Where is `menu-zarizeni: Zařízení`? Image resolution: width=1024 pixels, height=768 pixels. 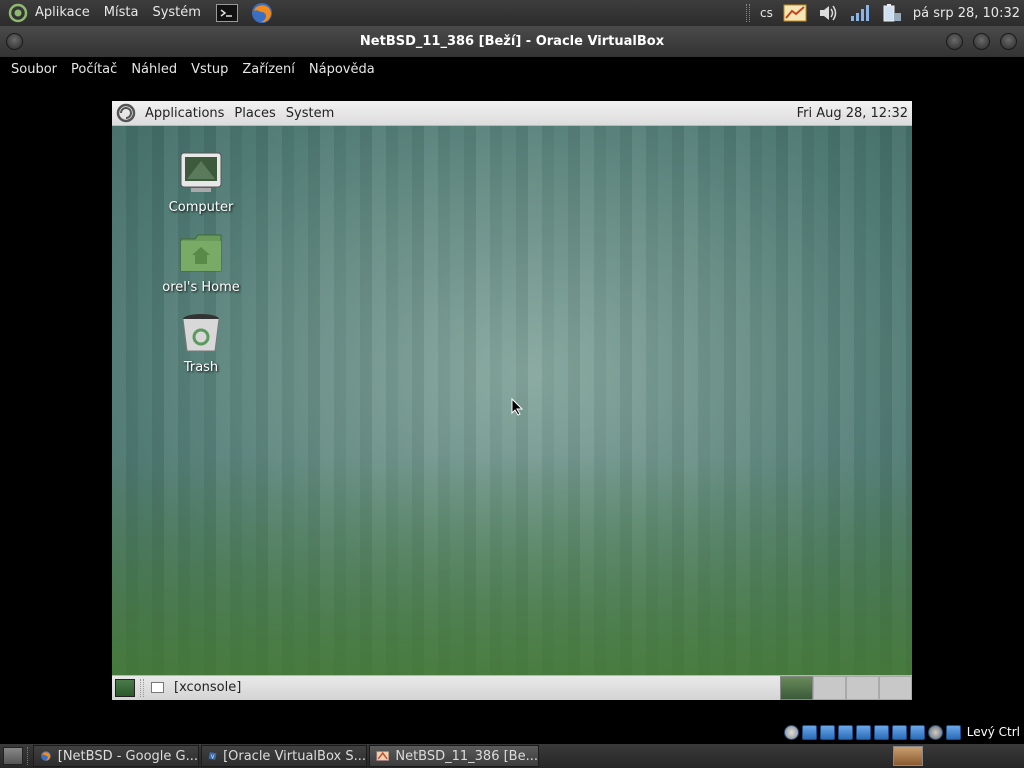
menu-zarizeni: Zařízení is located at coordinates (268, 69).